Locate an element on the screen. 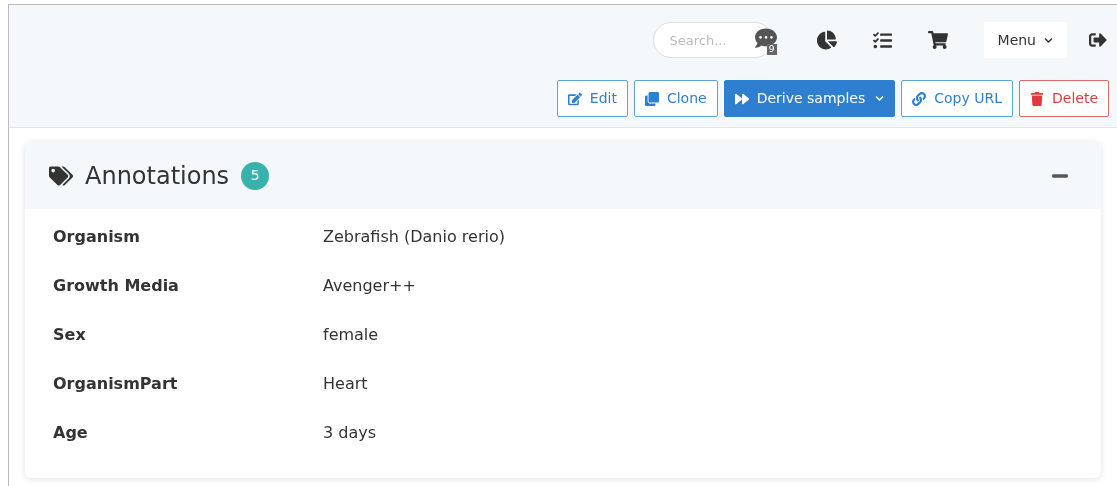 The image size is (1117, 486). action-button: Clone is located at coordinates (675, 98).